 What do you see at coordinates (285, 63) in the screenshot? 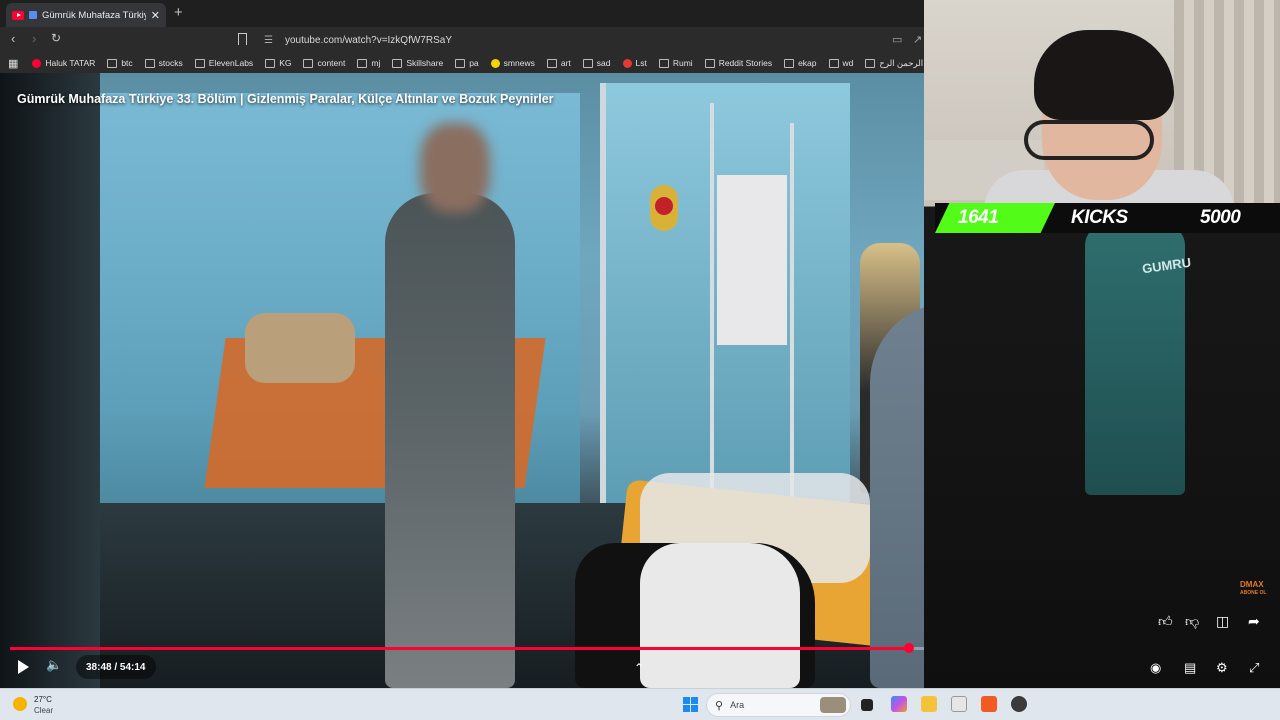
I see `bookmark-label: KG` at bounding box center [285, 63].